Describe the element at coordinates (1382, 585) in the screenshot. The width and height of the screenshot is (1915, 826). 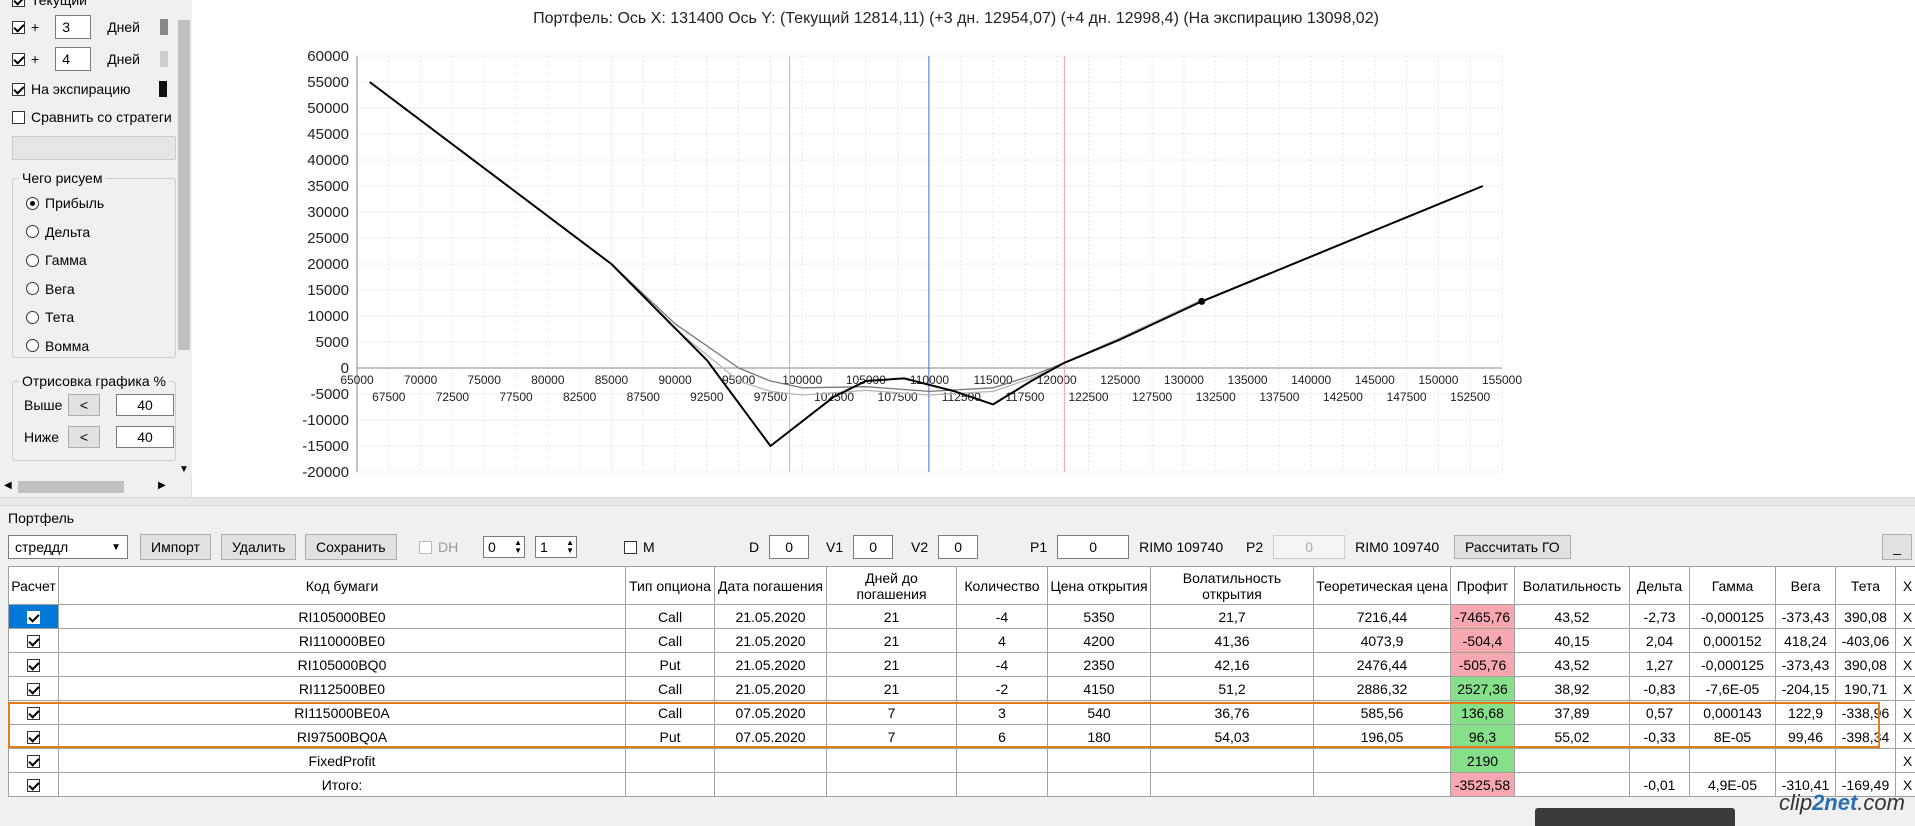
I see `column-header-8: Теоретическая цена` at that location.